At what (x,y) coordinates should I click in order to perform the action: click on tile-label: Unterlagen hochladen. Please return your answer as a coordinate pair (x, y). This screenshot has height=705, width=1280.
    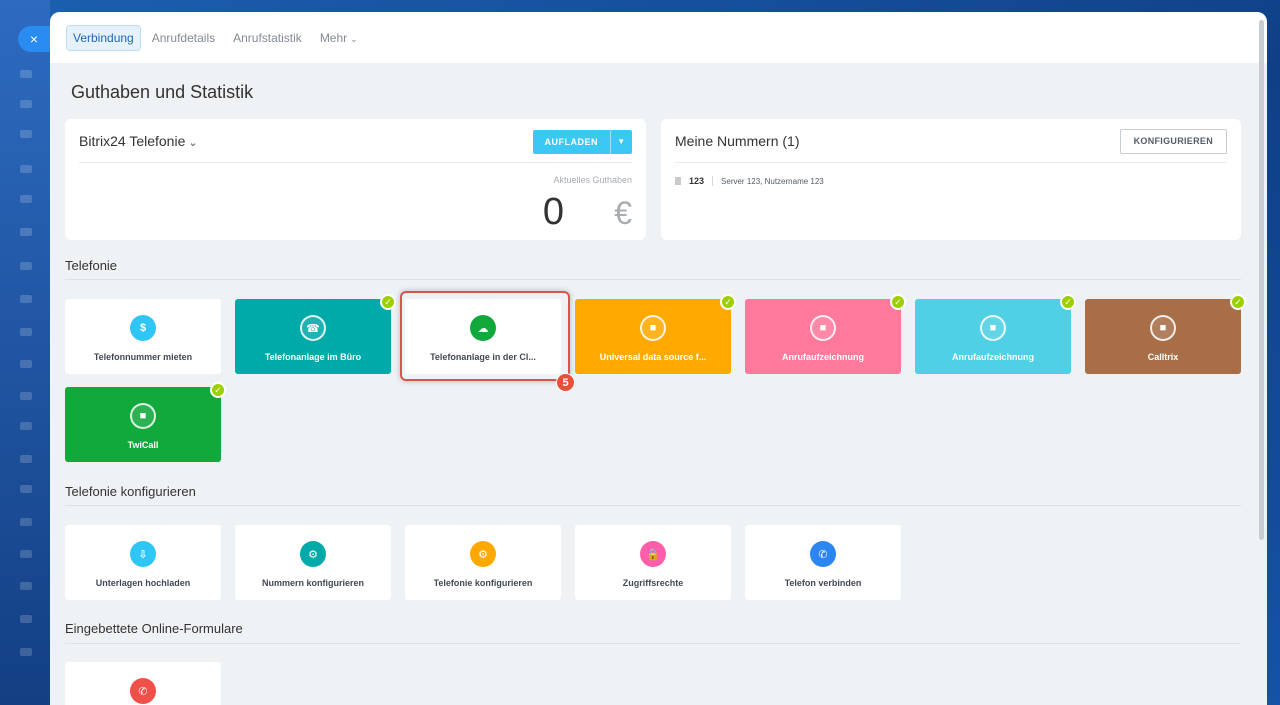
    Looking at the image, I should click on (143, 583).